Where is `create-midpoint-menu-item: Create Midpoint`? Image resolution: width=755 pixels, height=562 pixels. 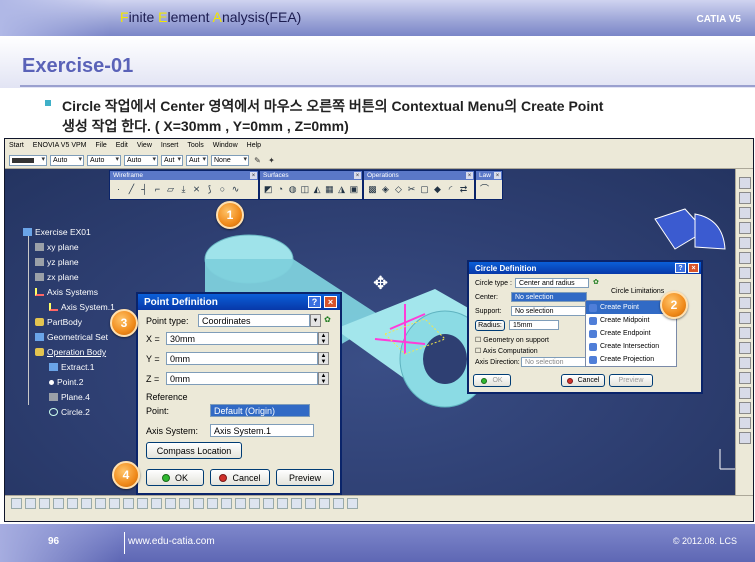
create-midpoint-menu-item: Create Midpoint is located at coordinates (631, 320).